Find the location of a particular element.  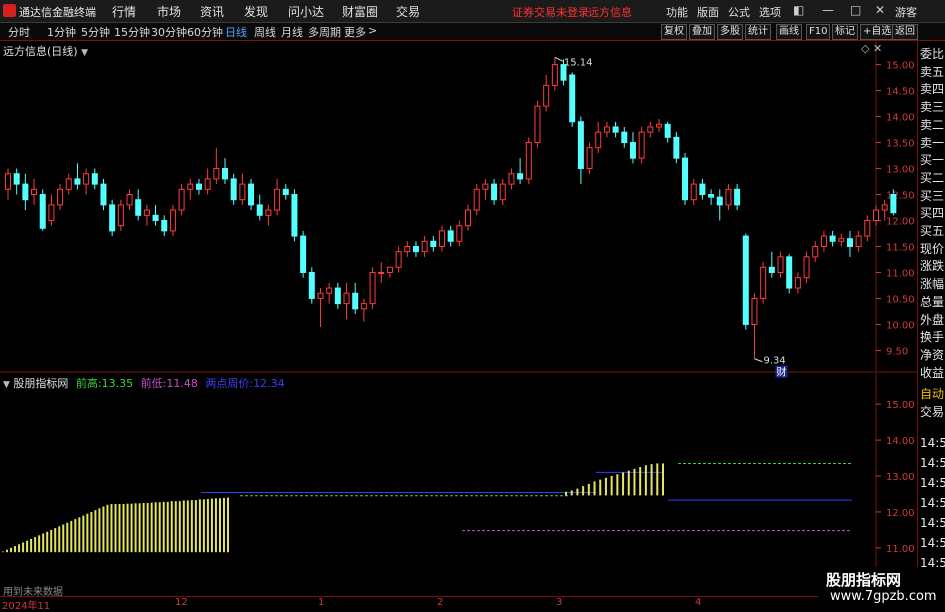

multi-stock-button: 多股 is located at coordinates (730, 32).